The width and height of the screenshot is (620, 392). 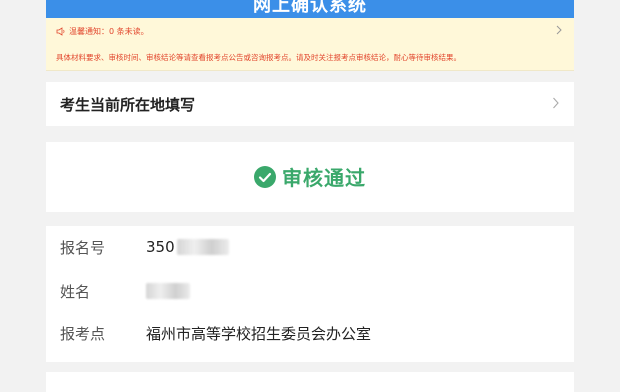 I want to click on notice-unread-text: 温馨通知：0 条未读。, so click(x=109, y=31).